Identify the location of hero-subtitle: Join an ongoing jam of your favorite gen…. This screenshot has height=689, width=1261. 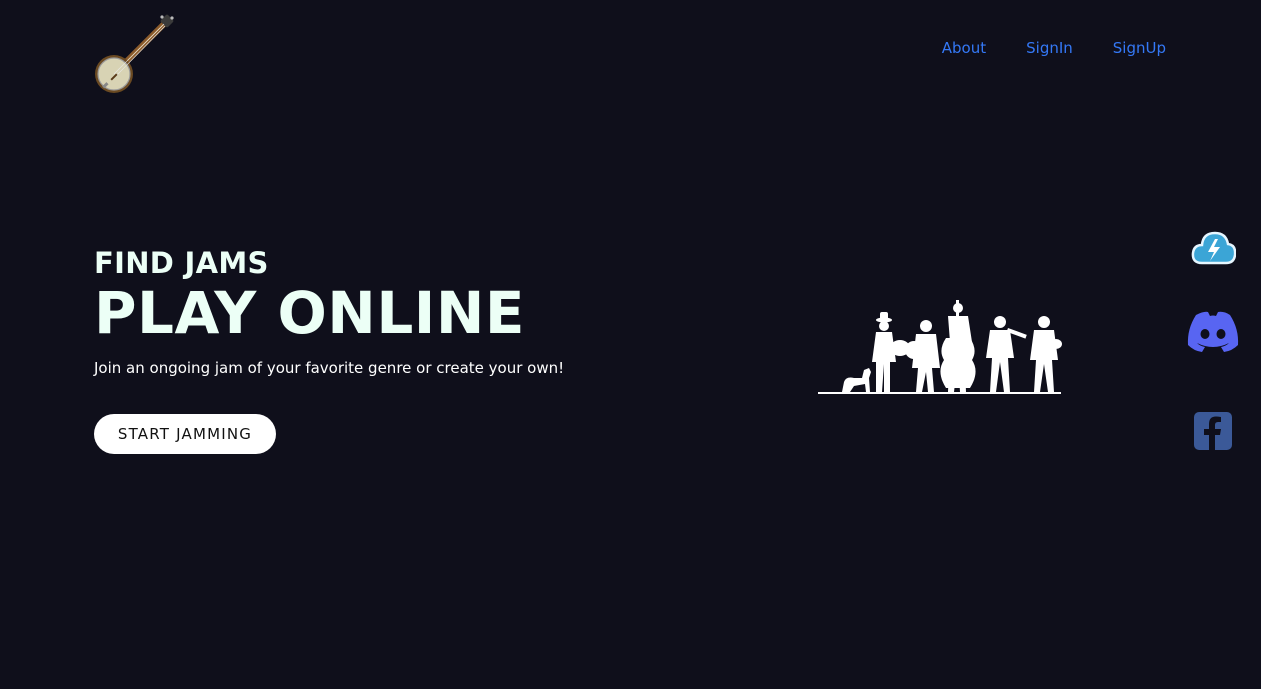
(329, 368).